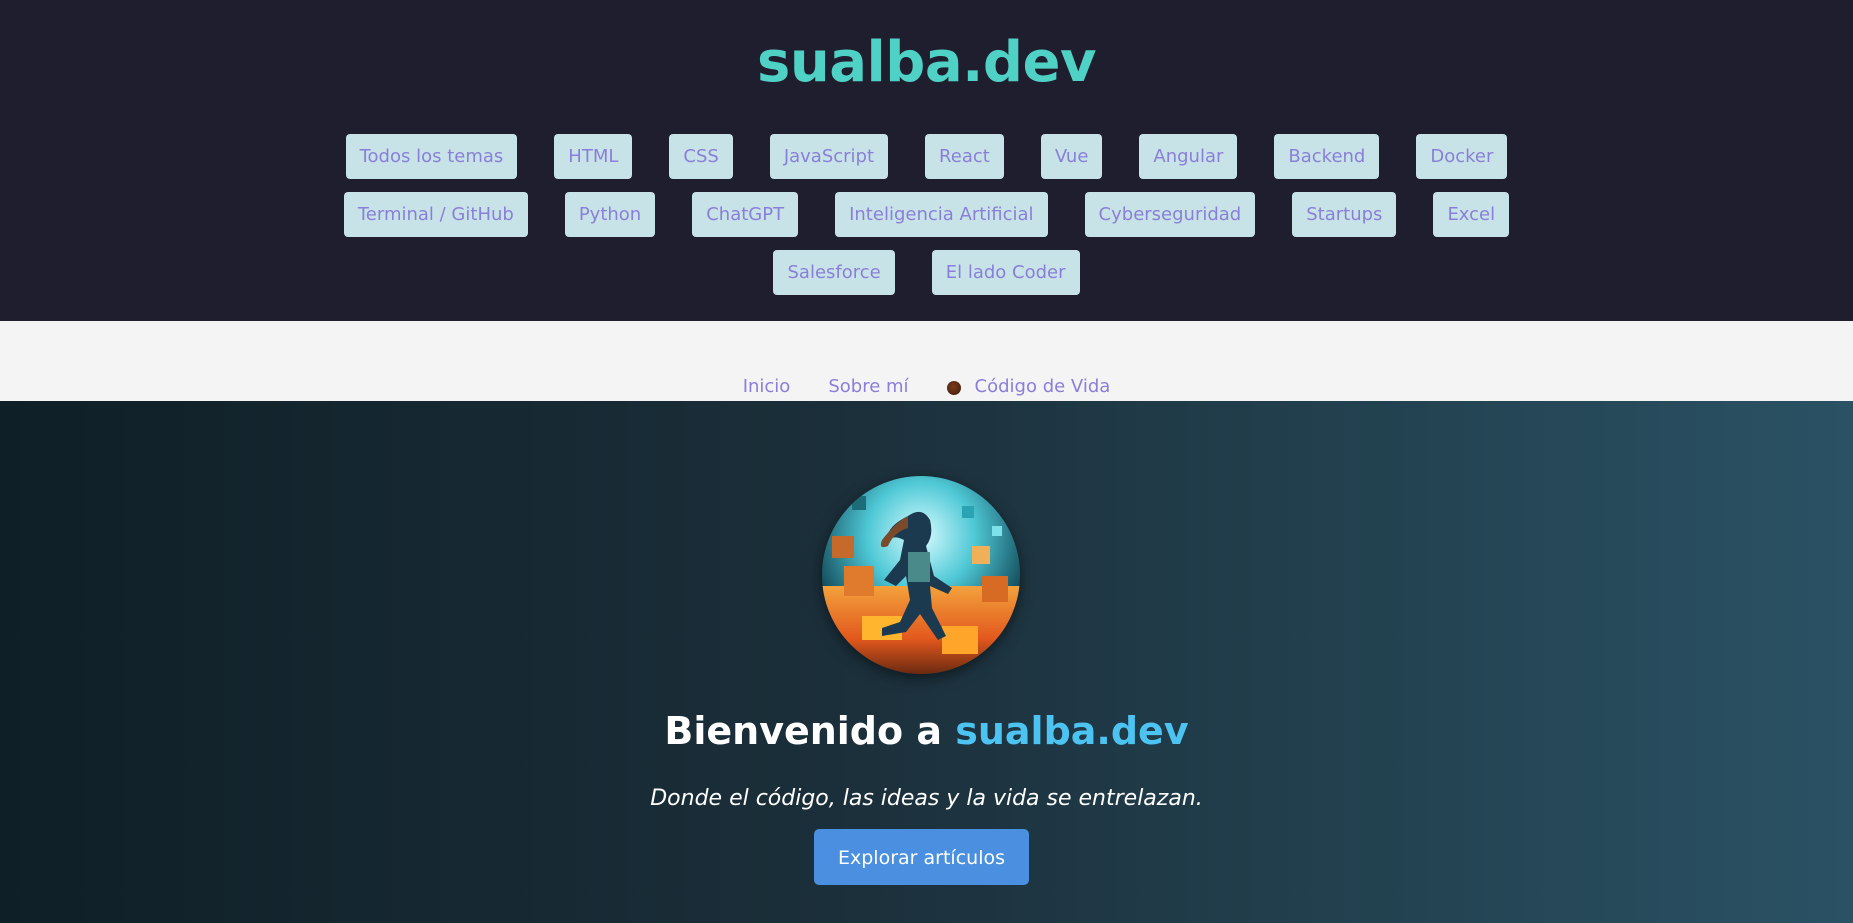  What do you see at coordinates (1170, 214) in the screenshot?
I see `tag-cyberseguridad: Cyberseguridad` at bounding box center [1170, 214].